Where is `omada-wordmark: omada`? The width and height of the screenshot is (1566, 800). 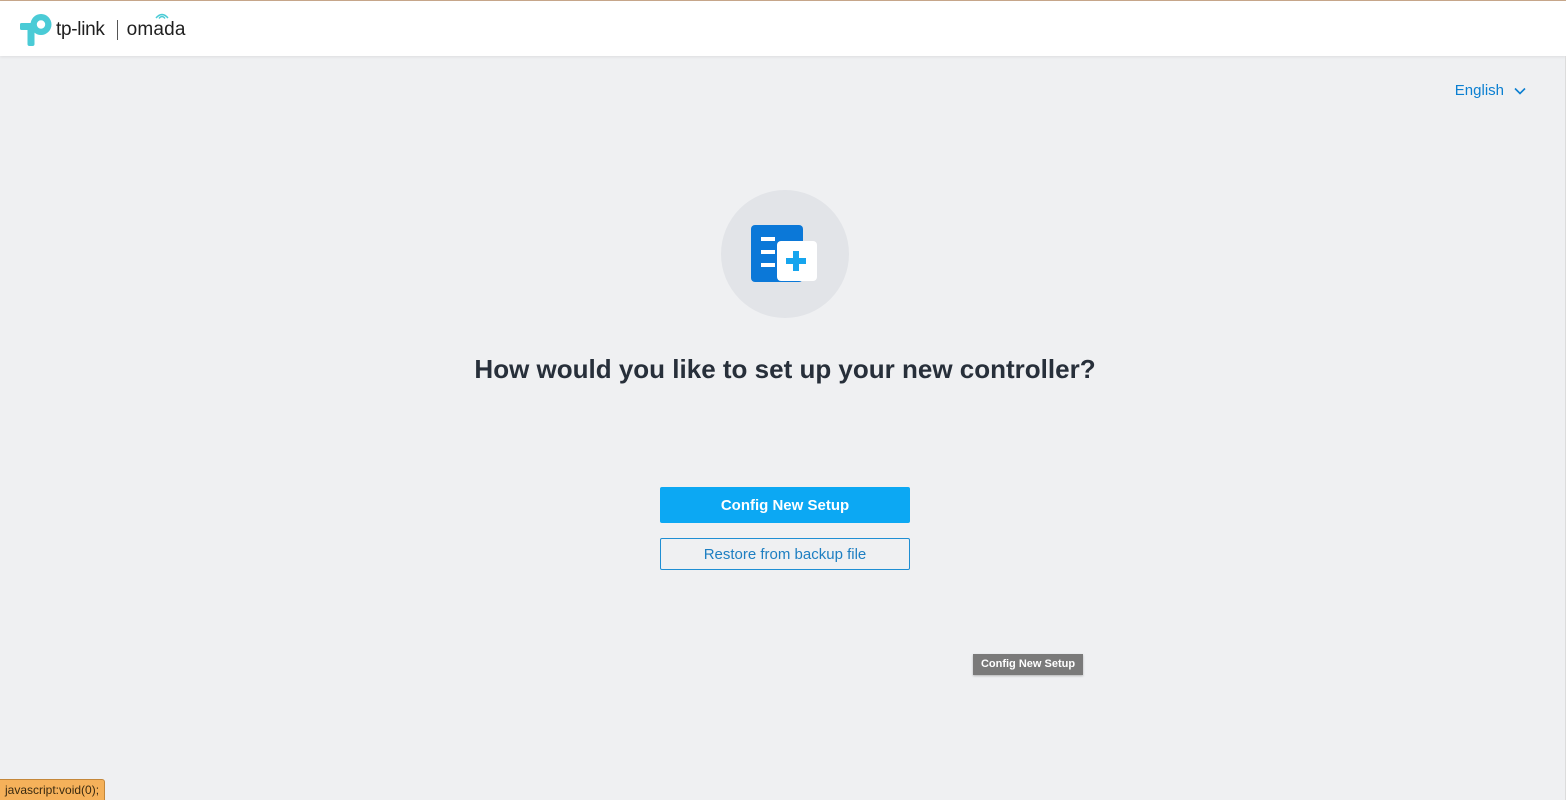 omada-wordmark: omada is located at coordinates (156, 29).